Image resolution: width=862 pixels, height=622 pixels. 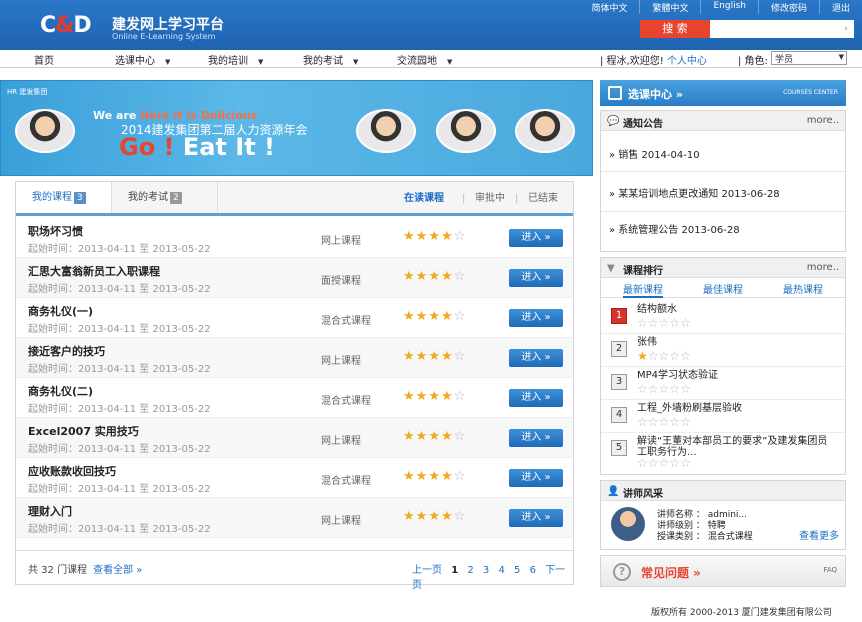 What do you see at coordinates (543, 199) in the screenshot?
I see `filter-done: 已结束` at bounding box center [543, 199].